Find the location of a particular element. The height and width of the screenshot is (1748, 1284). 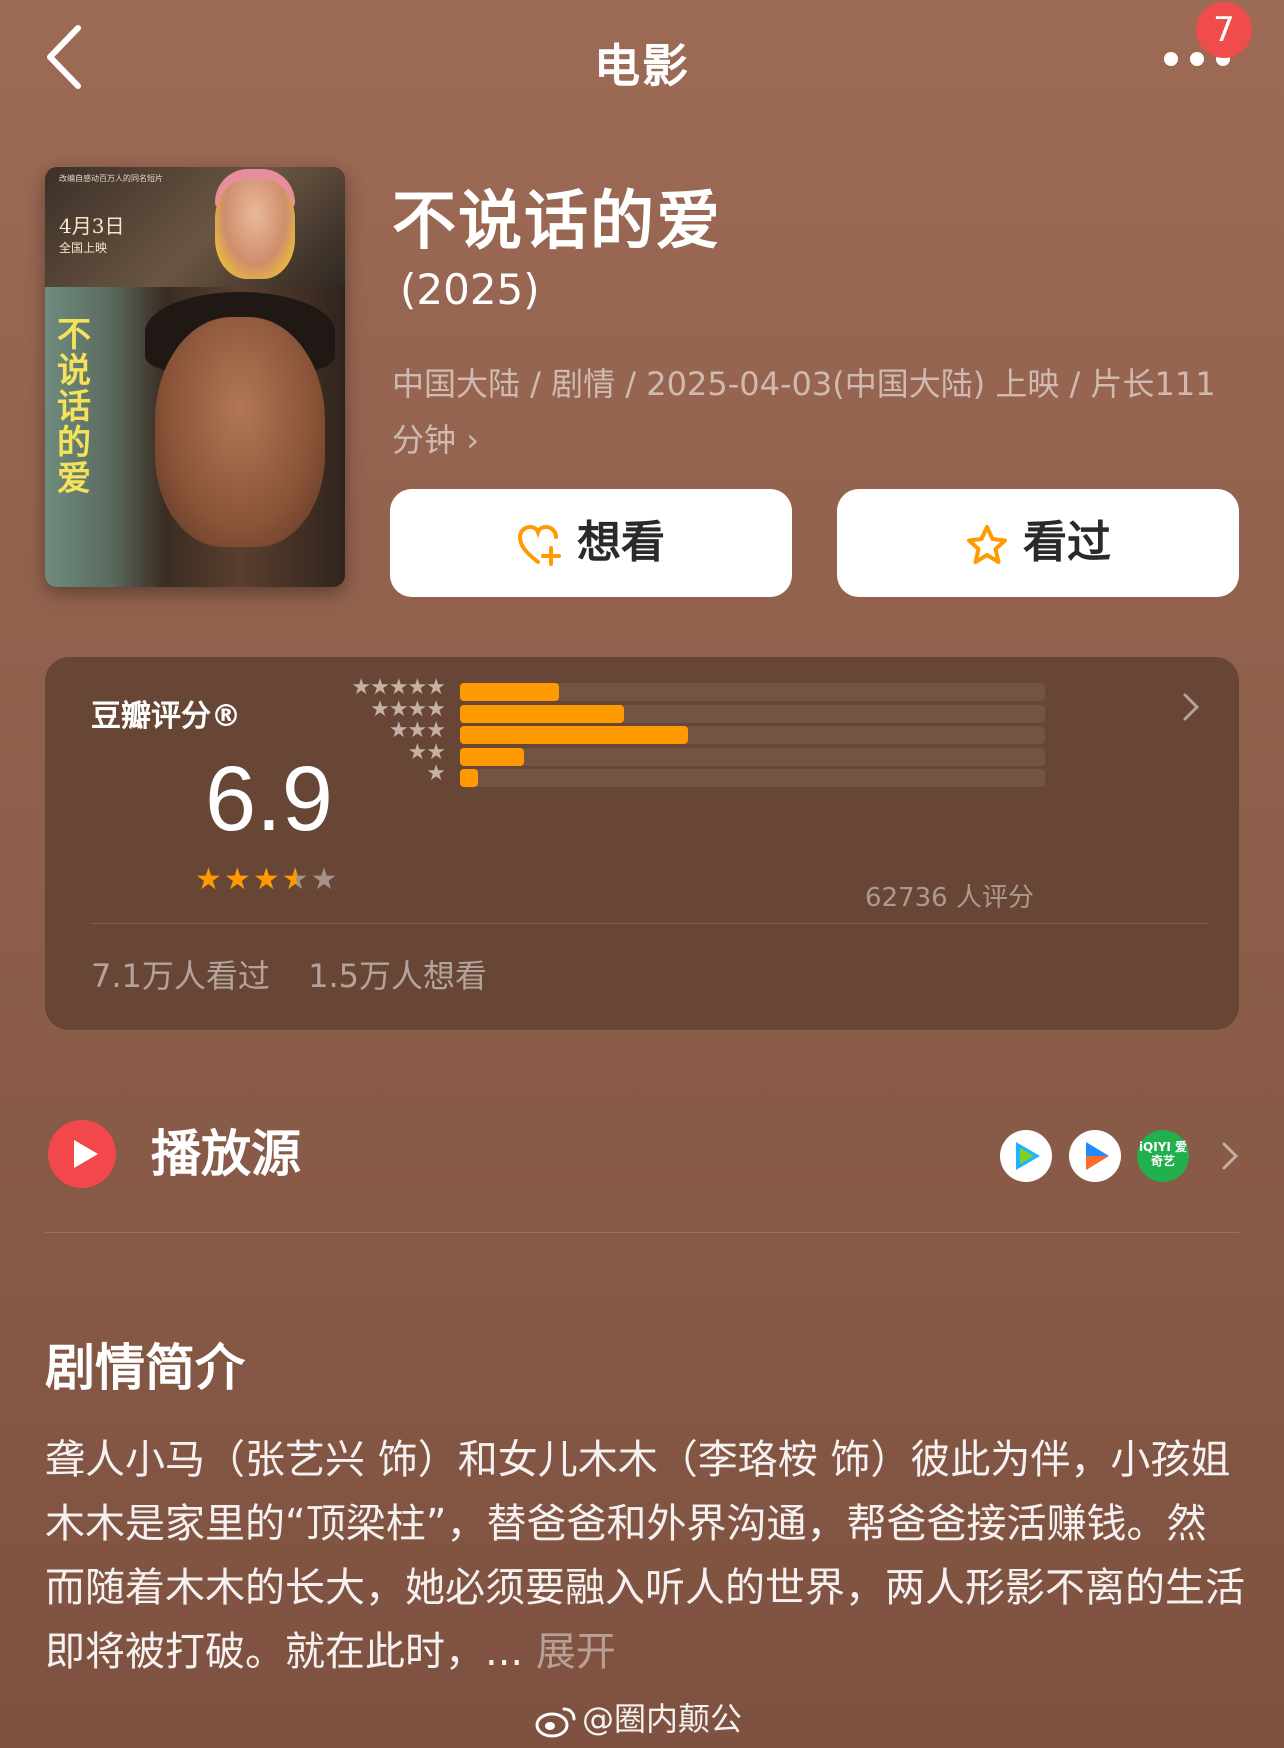

synopsis-title: 剧情简介 is located at coordinates (145, 1368).